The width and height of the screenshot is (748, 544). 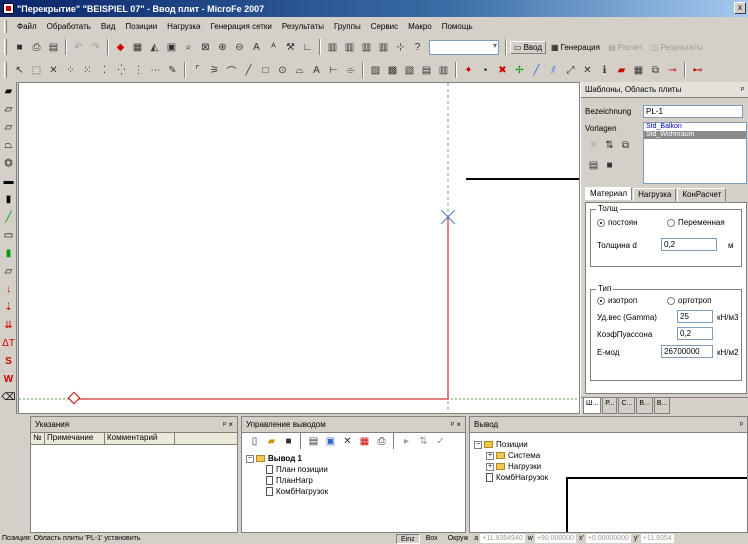 What do you see at coordinates (502, 70) in the screenshot?
I see `delete-node-icon: ✖` at bounding box center [502, 70].